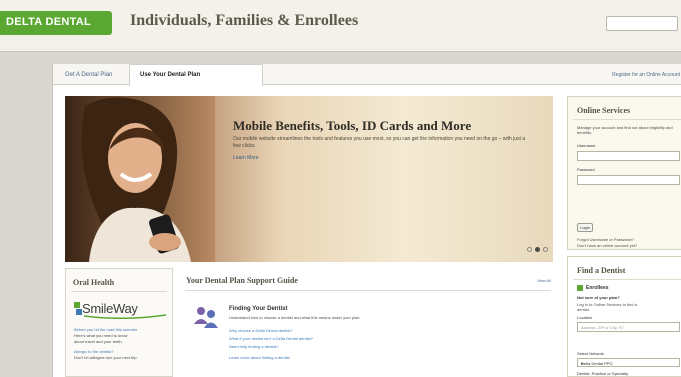  I want to click on location-label: Location, so click(585, 317).